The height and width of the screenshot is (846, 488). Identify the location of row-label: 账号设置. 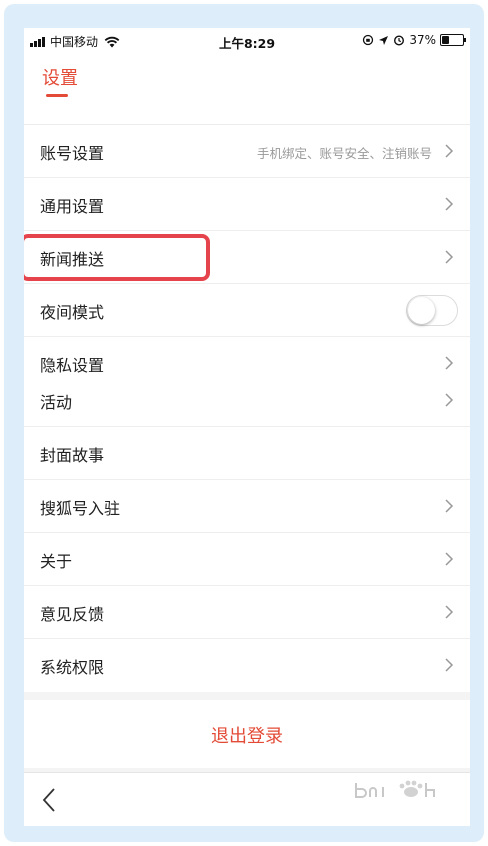
(72, 153).